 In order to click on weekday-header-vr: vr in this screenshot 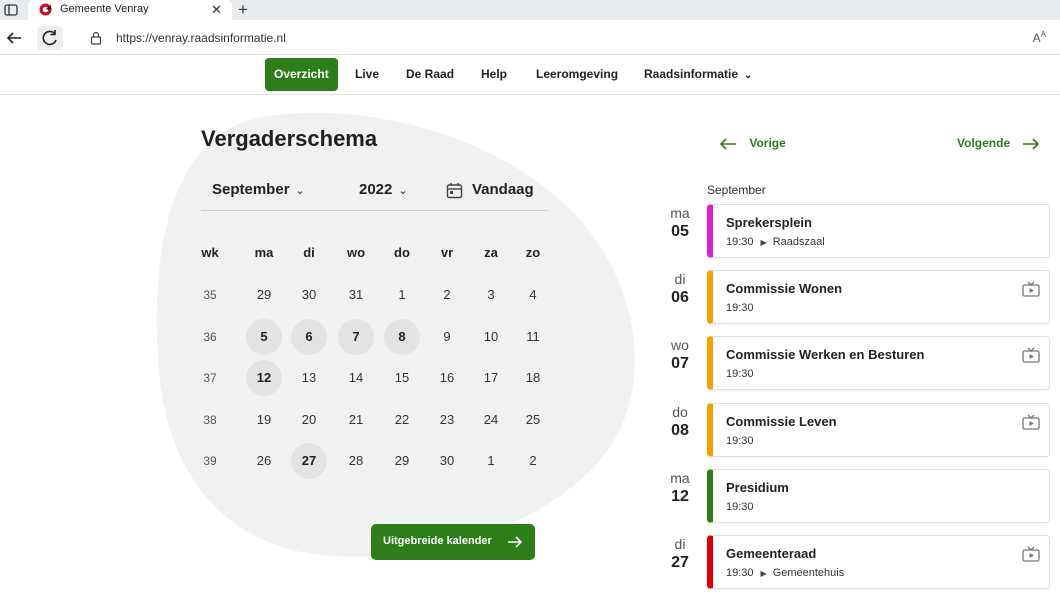, I will do `click(447, 252)`.